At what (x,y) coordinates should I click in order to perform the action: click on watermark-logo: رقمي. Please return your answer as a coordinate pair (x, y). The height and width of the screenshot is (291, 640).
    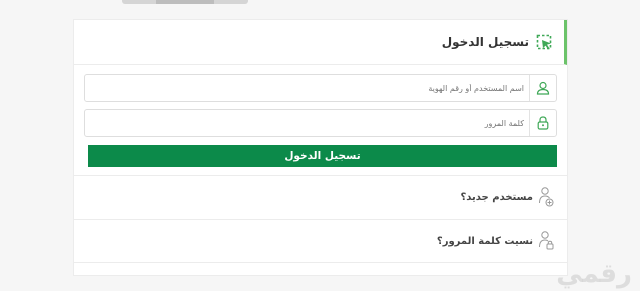
    Looking at the image, I should click on (594, 274).